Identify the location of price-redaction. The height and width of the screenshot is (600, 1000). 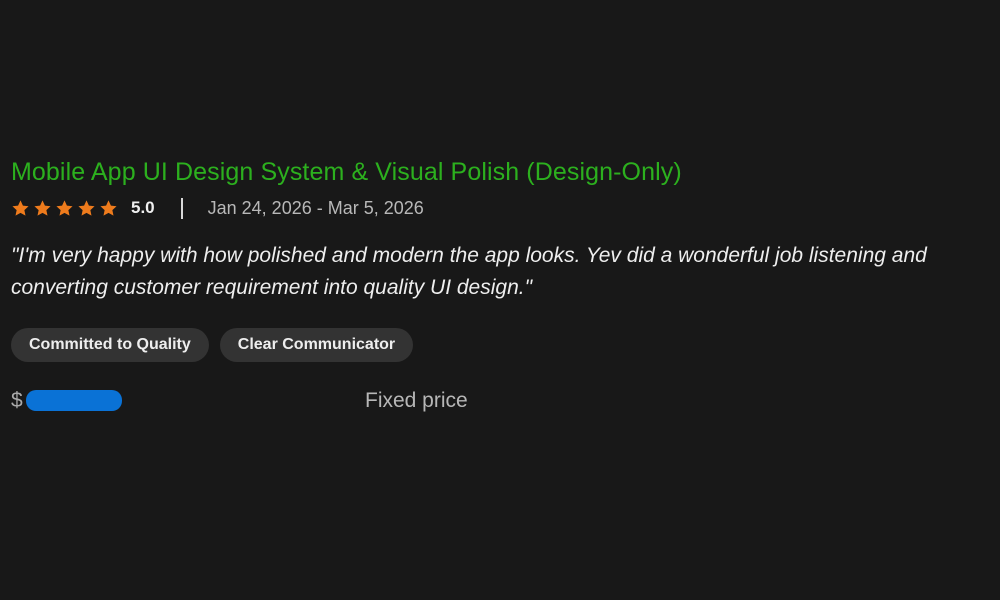
(74, 400).